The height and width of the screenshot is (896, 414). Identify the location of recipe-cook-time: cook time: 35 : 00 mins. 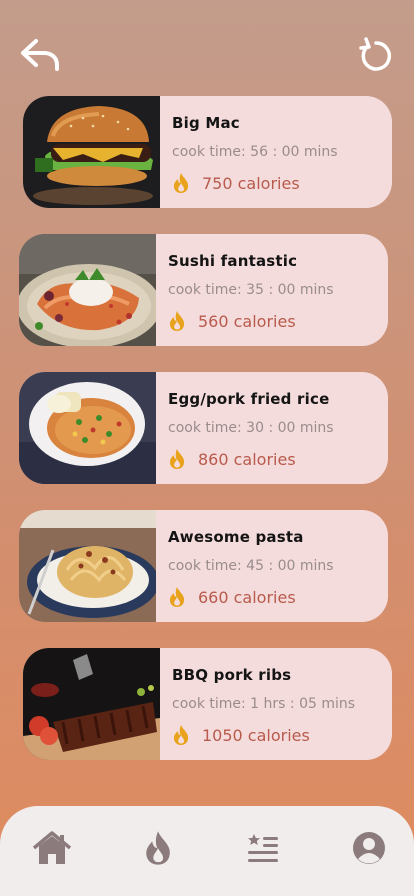
(251, 290).